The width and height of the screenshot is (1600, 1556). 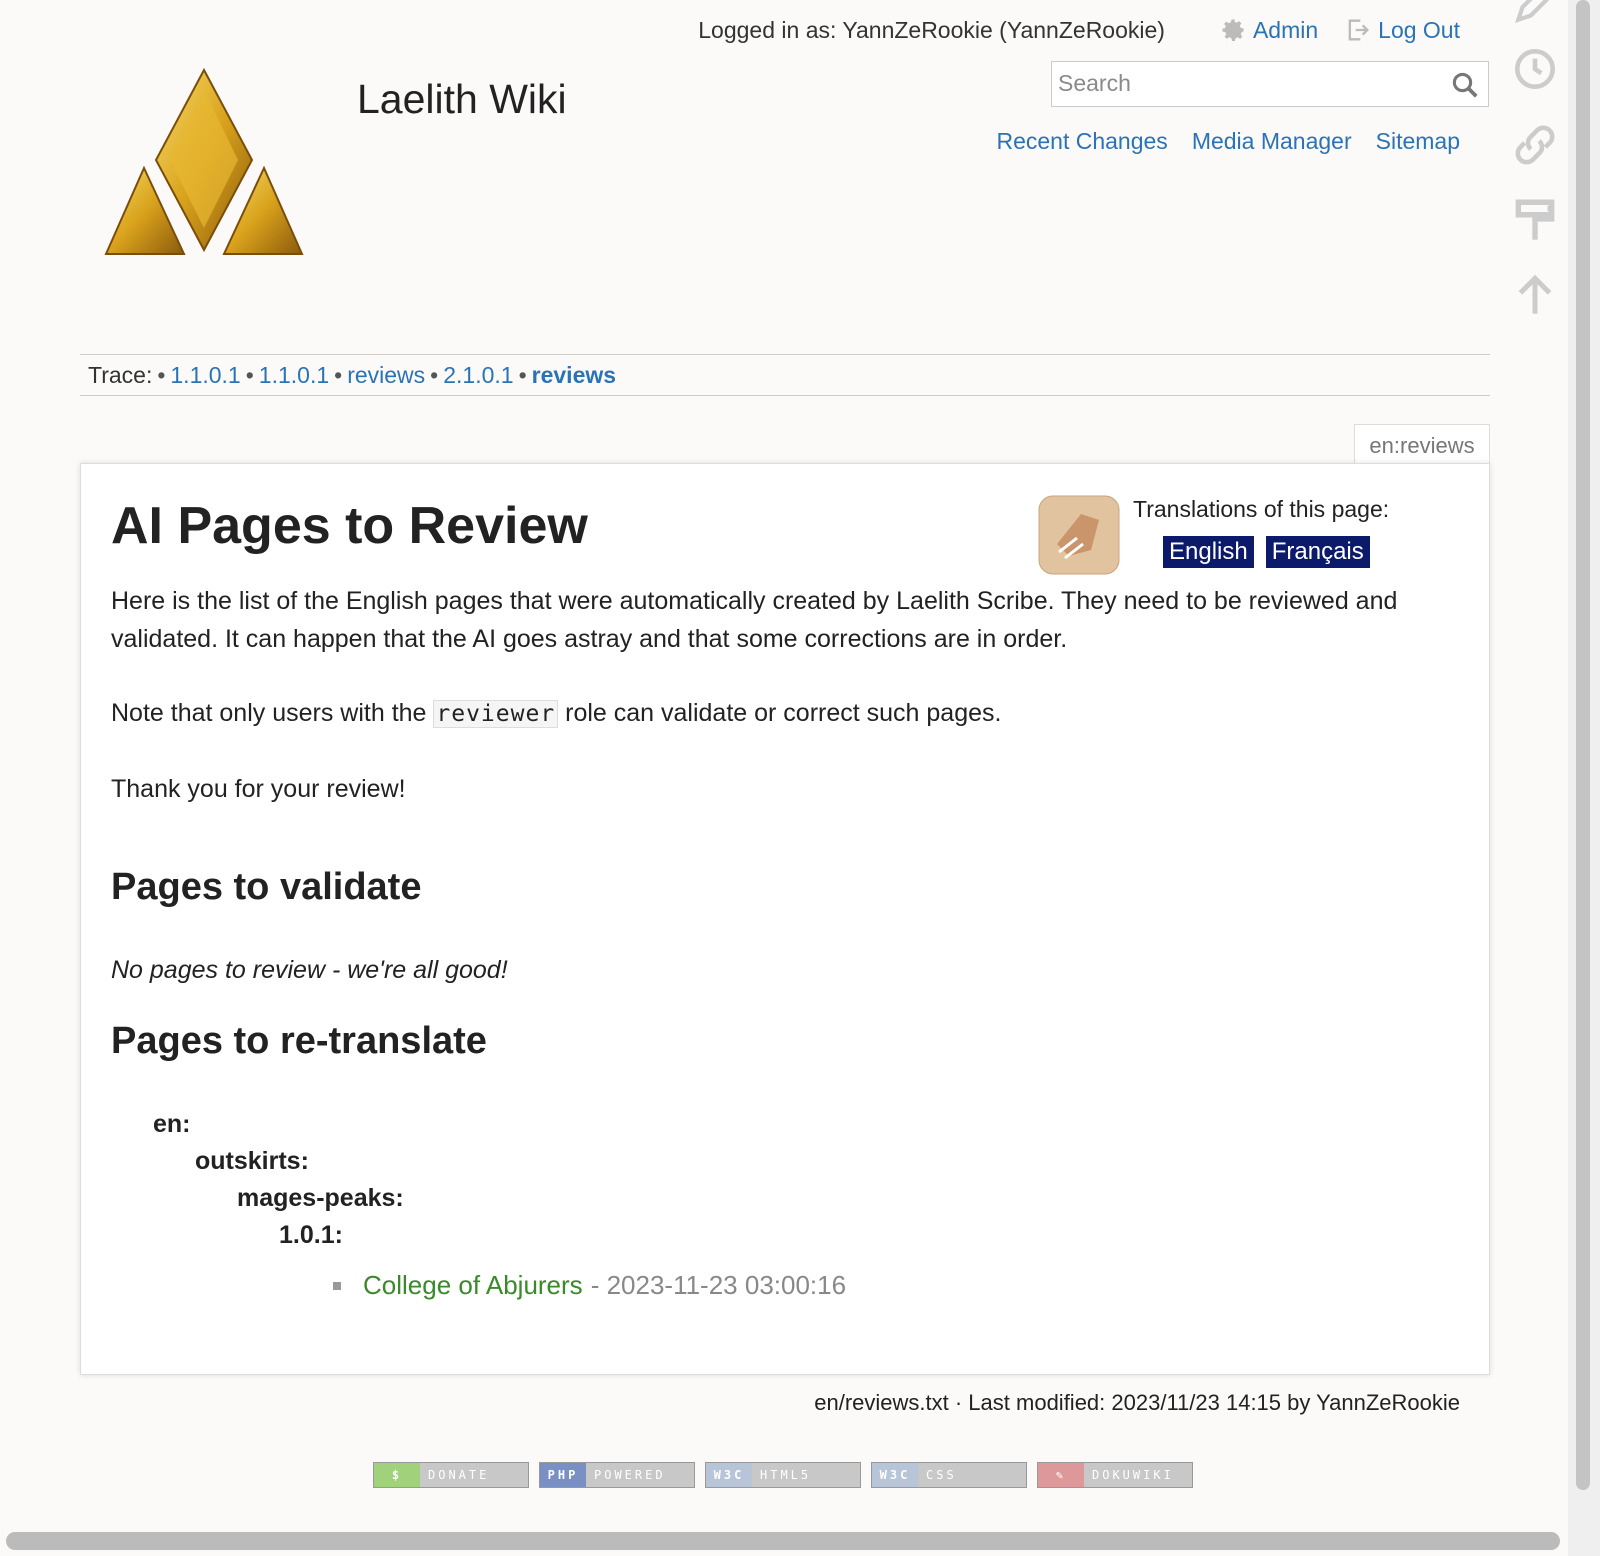 What do you see at coordinates (1233, 30) in the screenshot?
I see `gear-icon` at bounding box center [1233, 30].